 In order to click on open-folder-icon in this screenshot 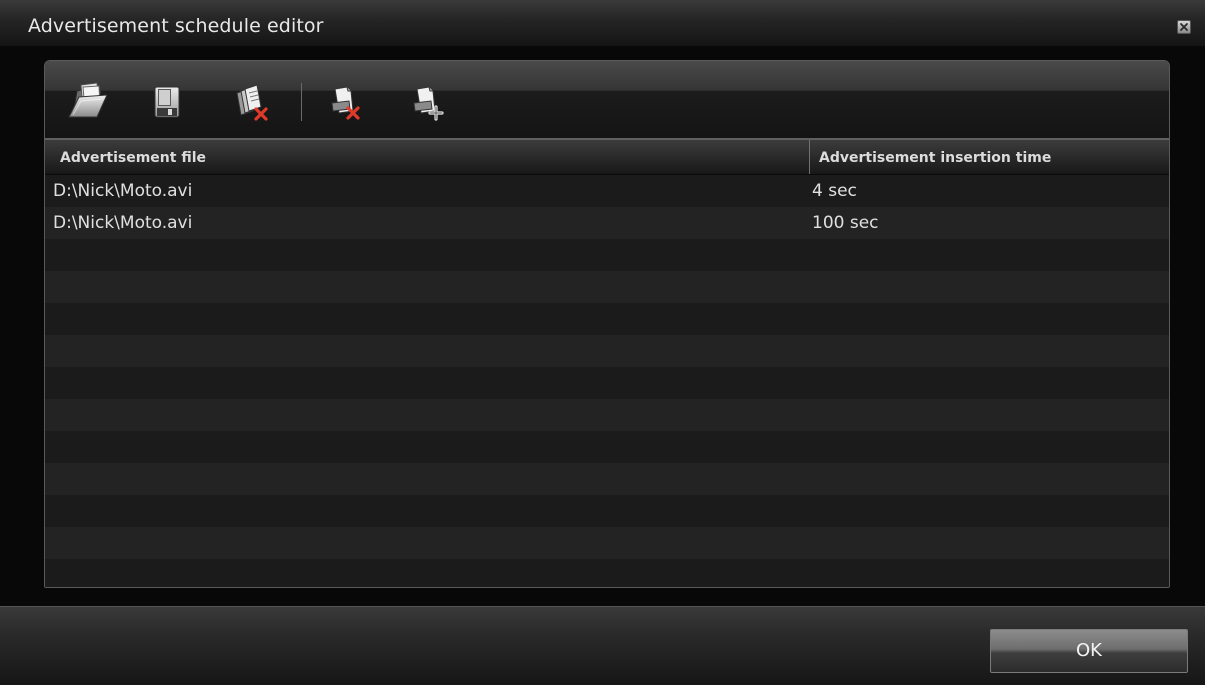, I will do `click(88, 100)`.